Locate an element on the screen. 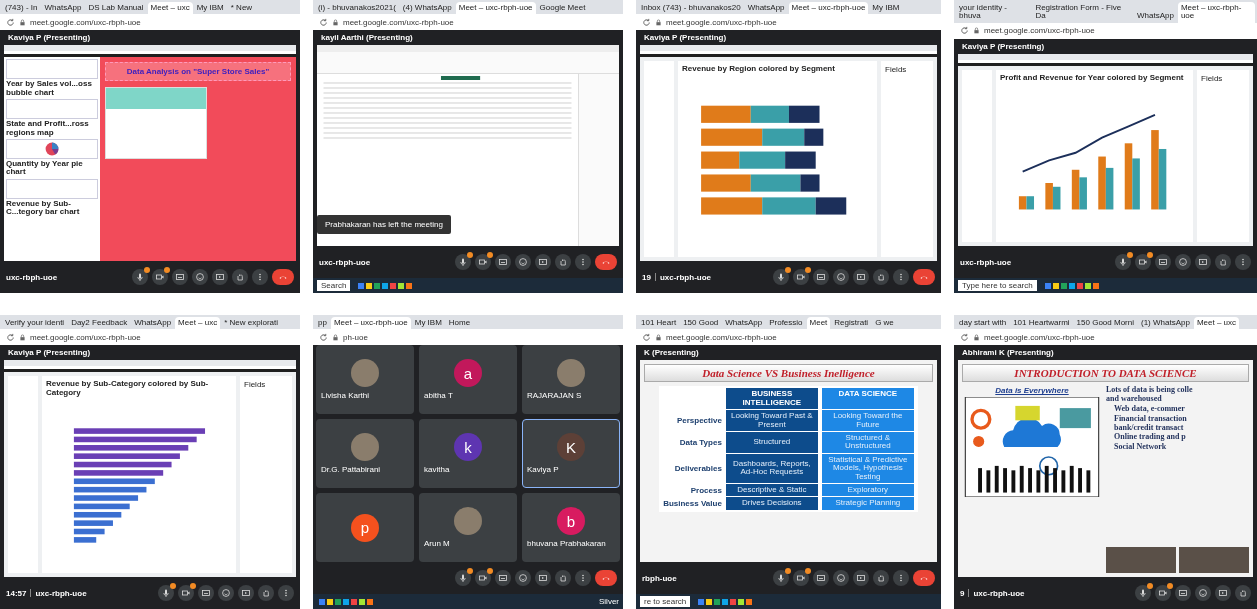 This screenshot has width=1257, height=609. taskbar-search-field: Type here to search is located at coordinates (997, 285).